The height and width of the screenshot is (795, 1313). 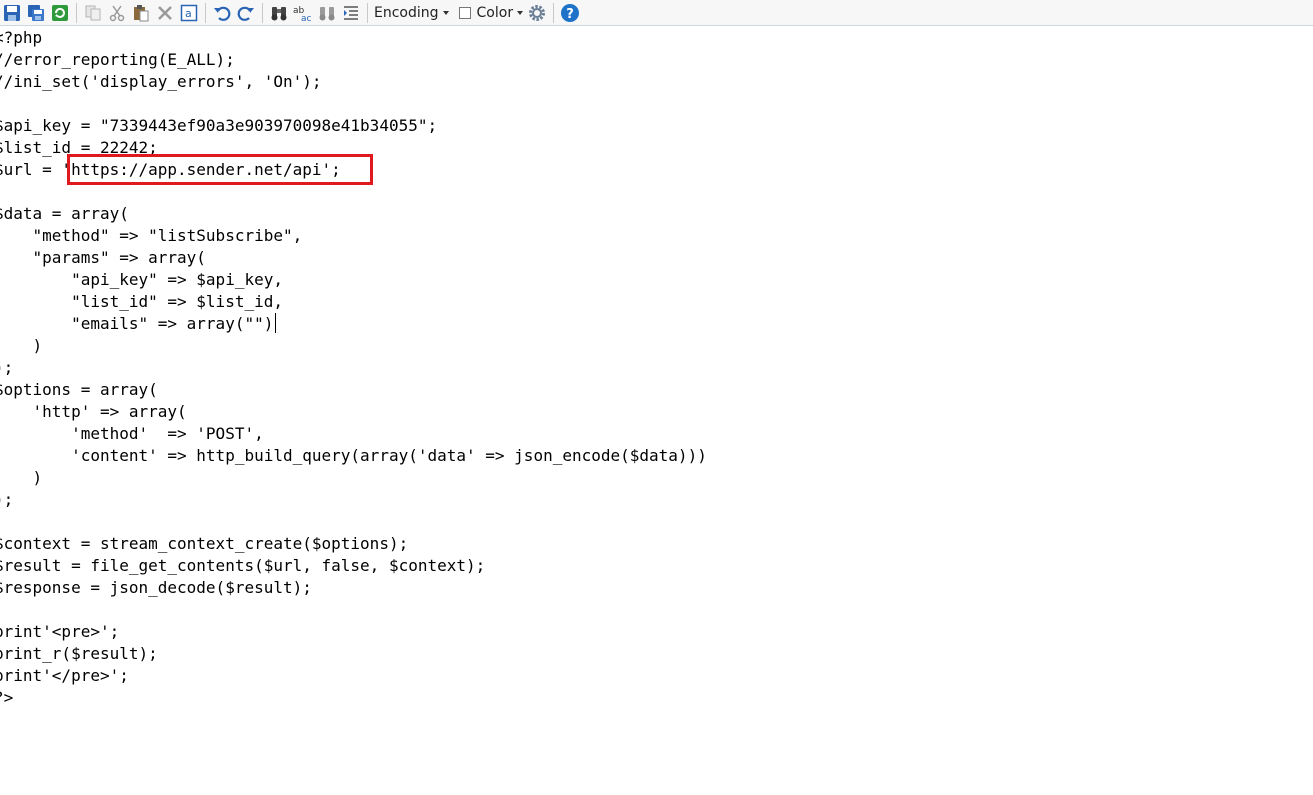 What do you see at coordinates (353, 434) in the screenshot?
I see `code-line: 'method' => 'POST',` at bounding box center [353, 434].